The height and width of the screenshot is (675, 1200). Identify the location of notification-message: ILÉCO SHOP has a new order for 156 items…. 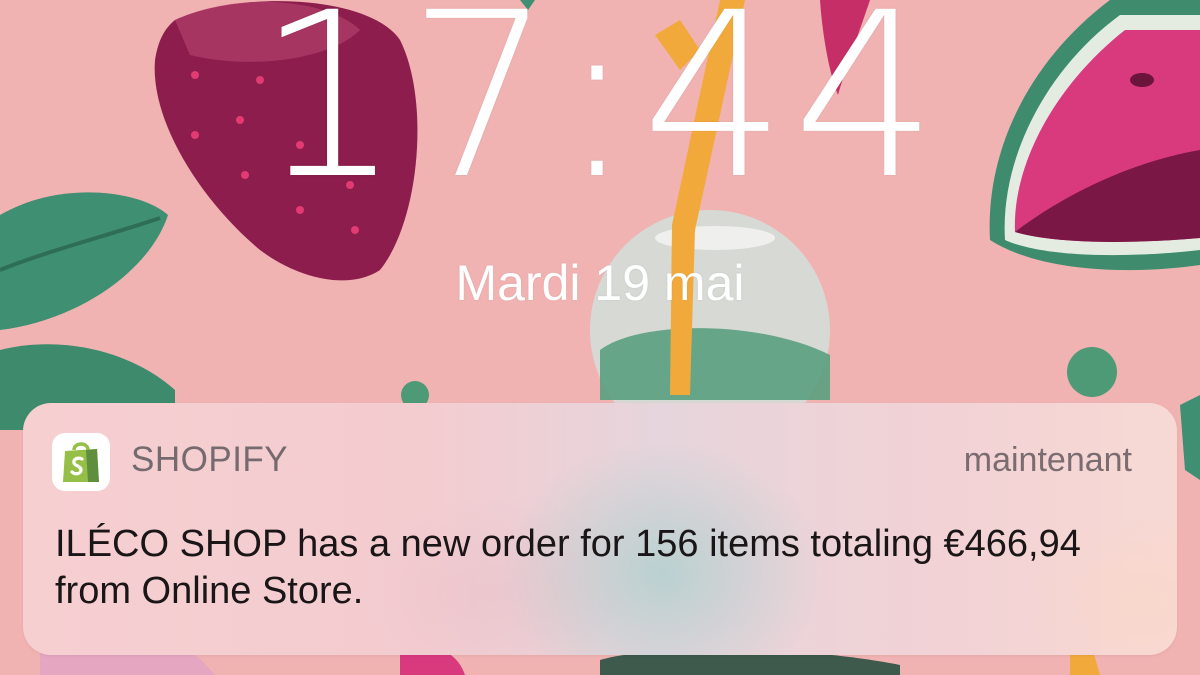
(568, 567).